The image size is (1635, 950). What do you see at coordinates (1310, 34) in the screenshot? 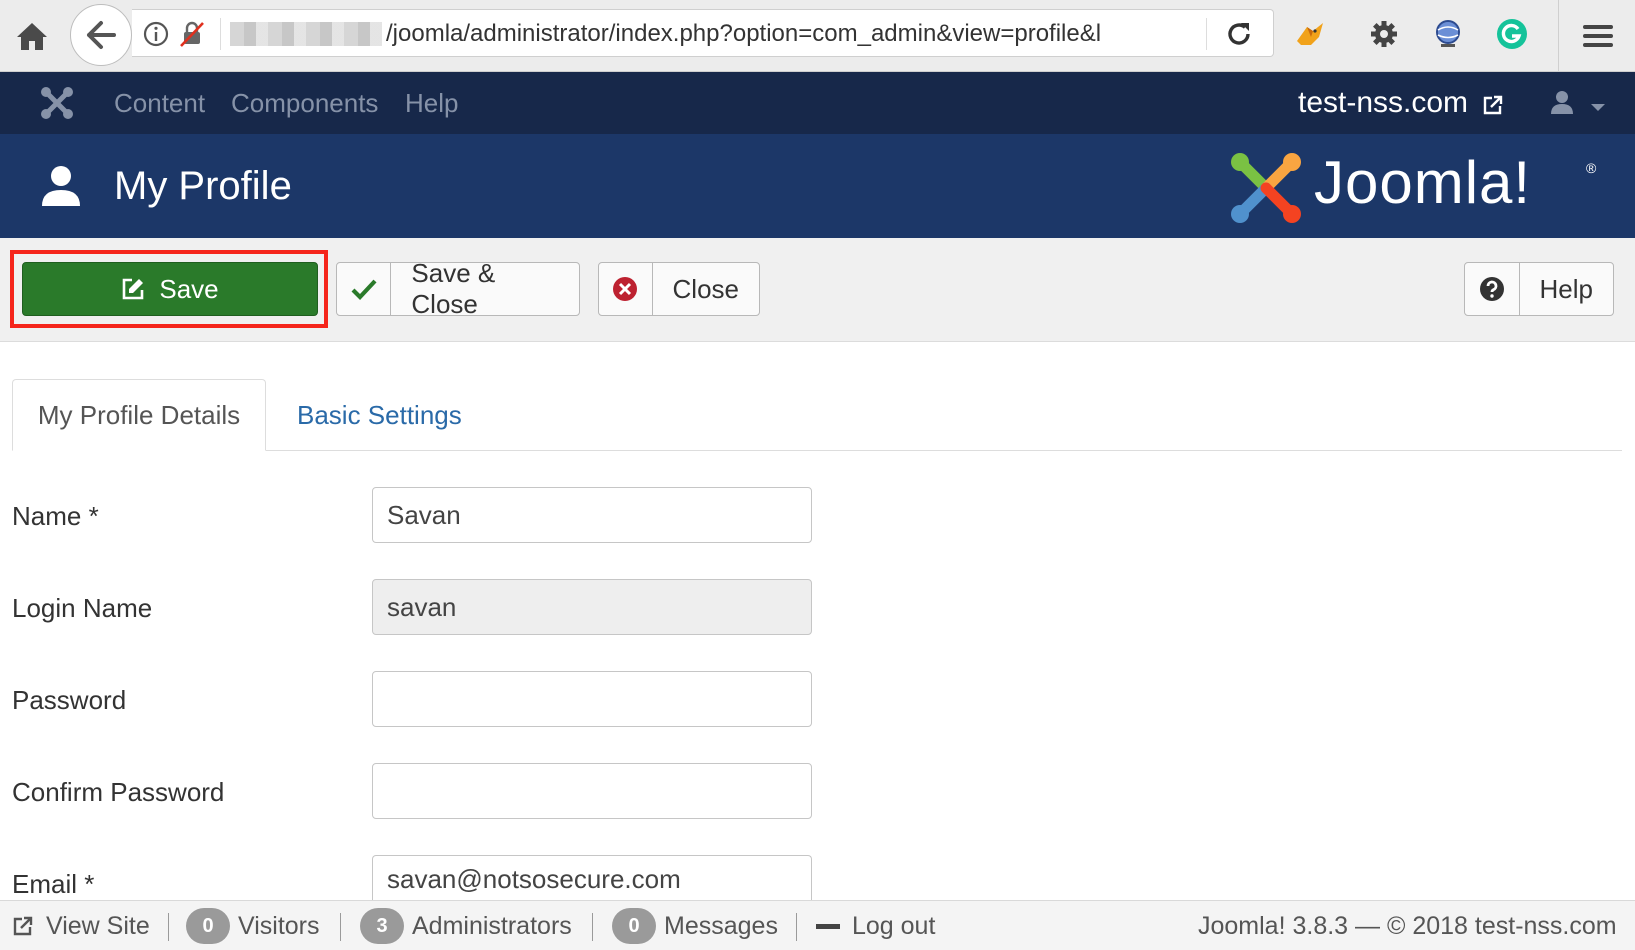
I see `fox-extension-icon` at bounding box center [1310, 34].